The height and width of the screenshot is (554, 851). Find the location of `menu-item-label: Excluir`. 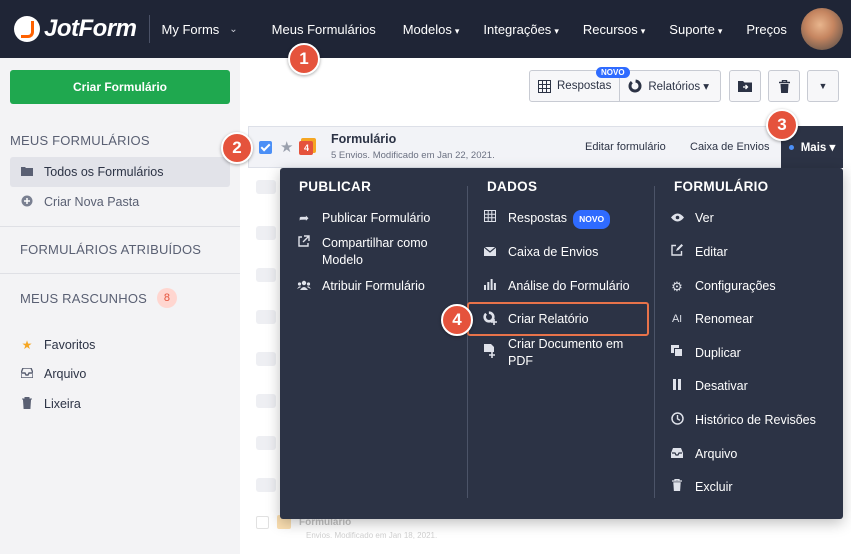

menu-item-label: Excluir is located at coordinates (714, 487).